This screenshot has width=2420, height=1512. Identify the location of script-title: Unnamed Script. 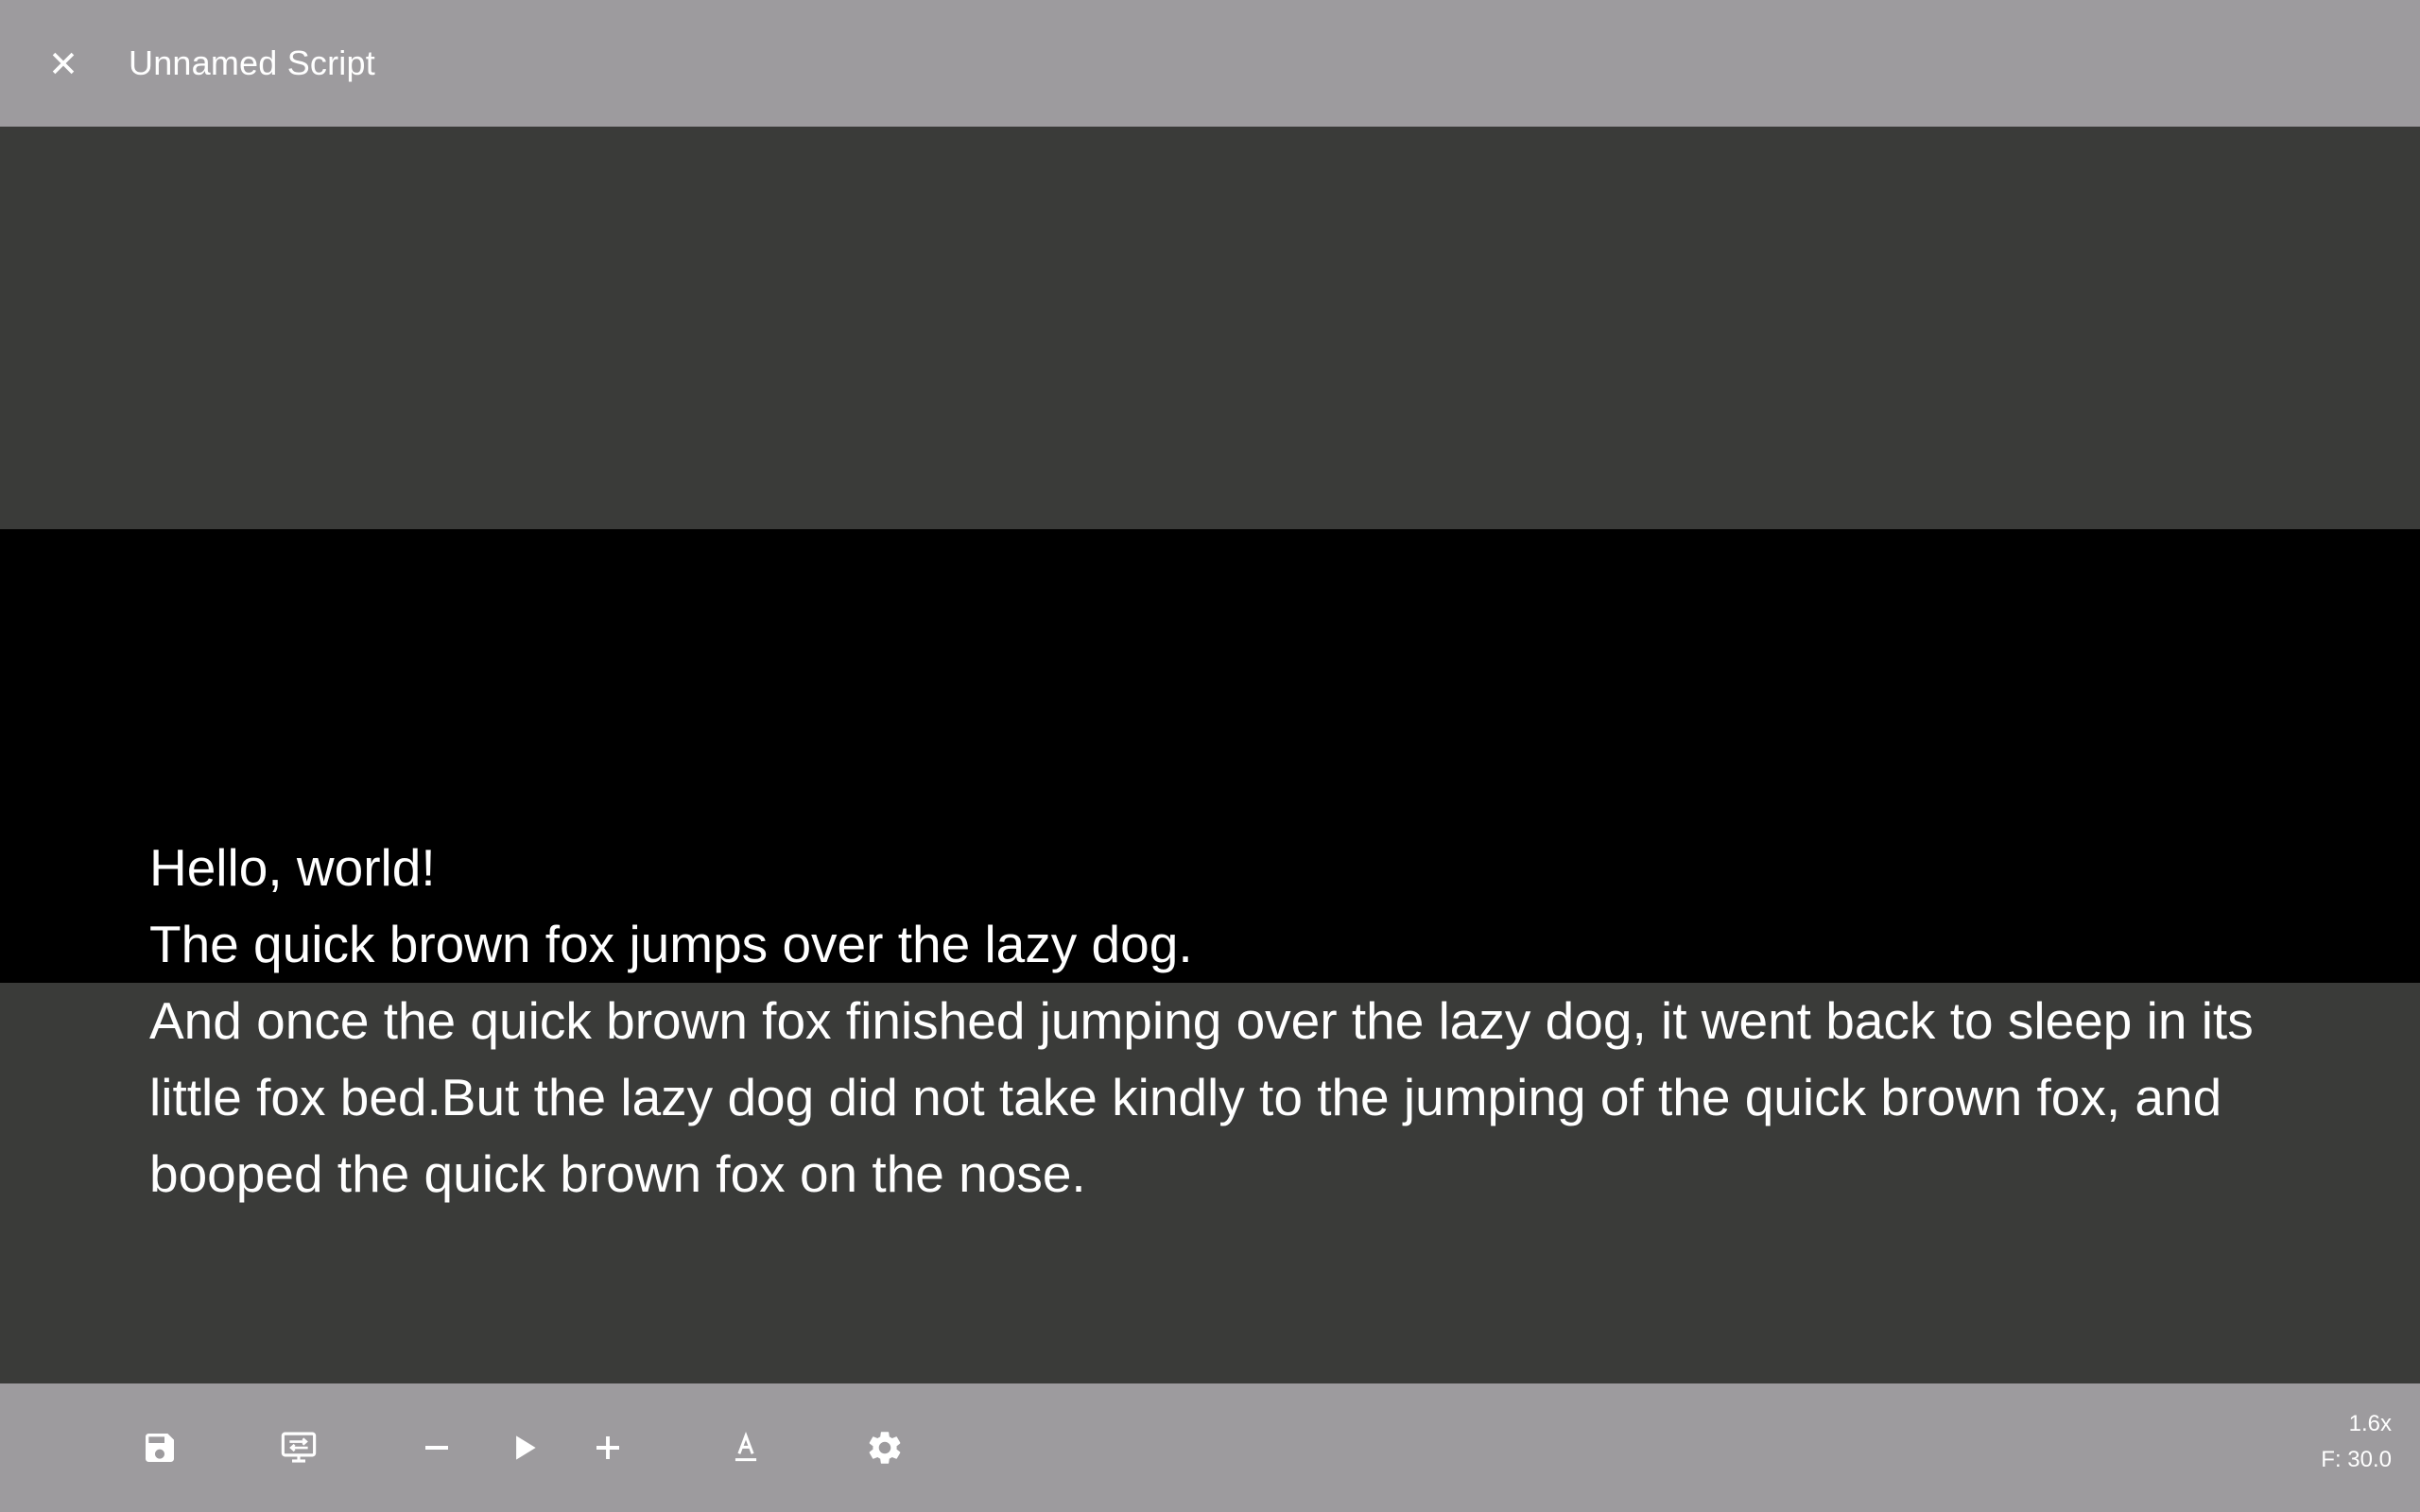
(252, 62).